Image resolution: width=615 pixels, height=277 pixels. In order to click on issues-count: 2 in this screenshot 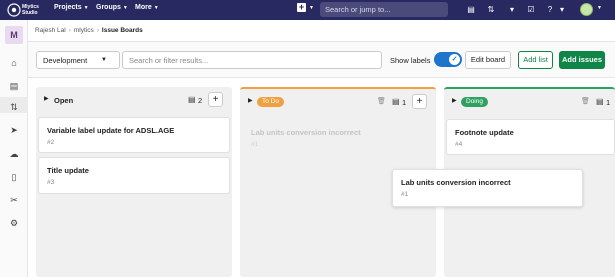, I will do `click(200, 100)`.